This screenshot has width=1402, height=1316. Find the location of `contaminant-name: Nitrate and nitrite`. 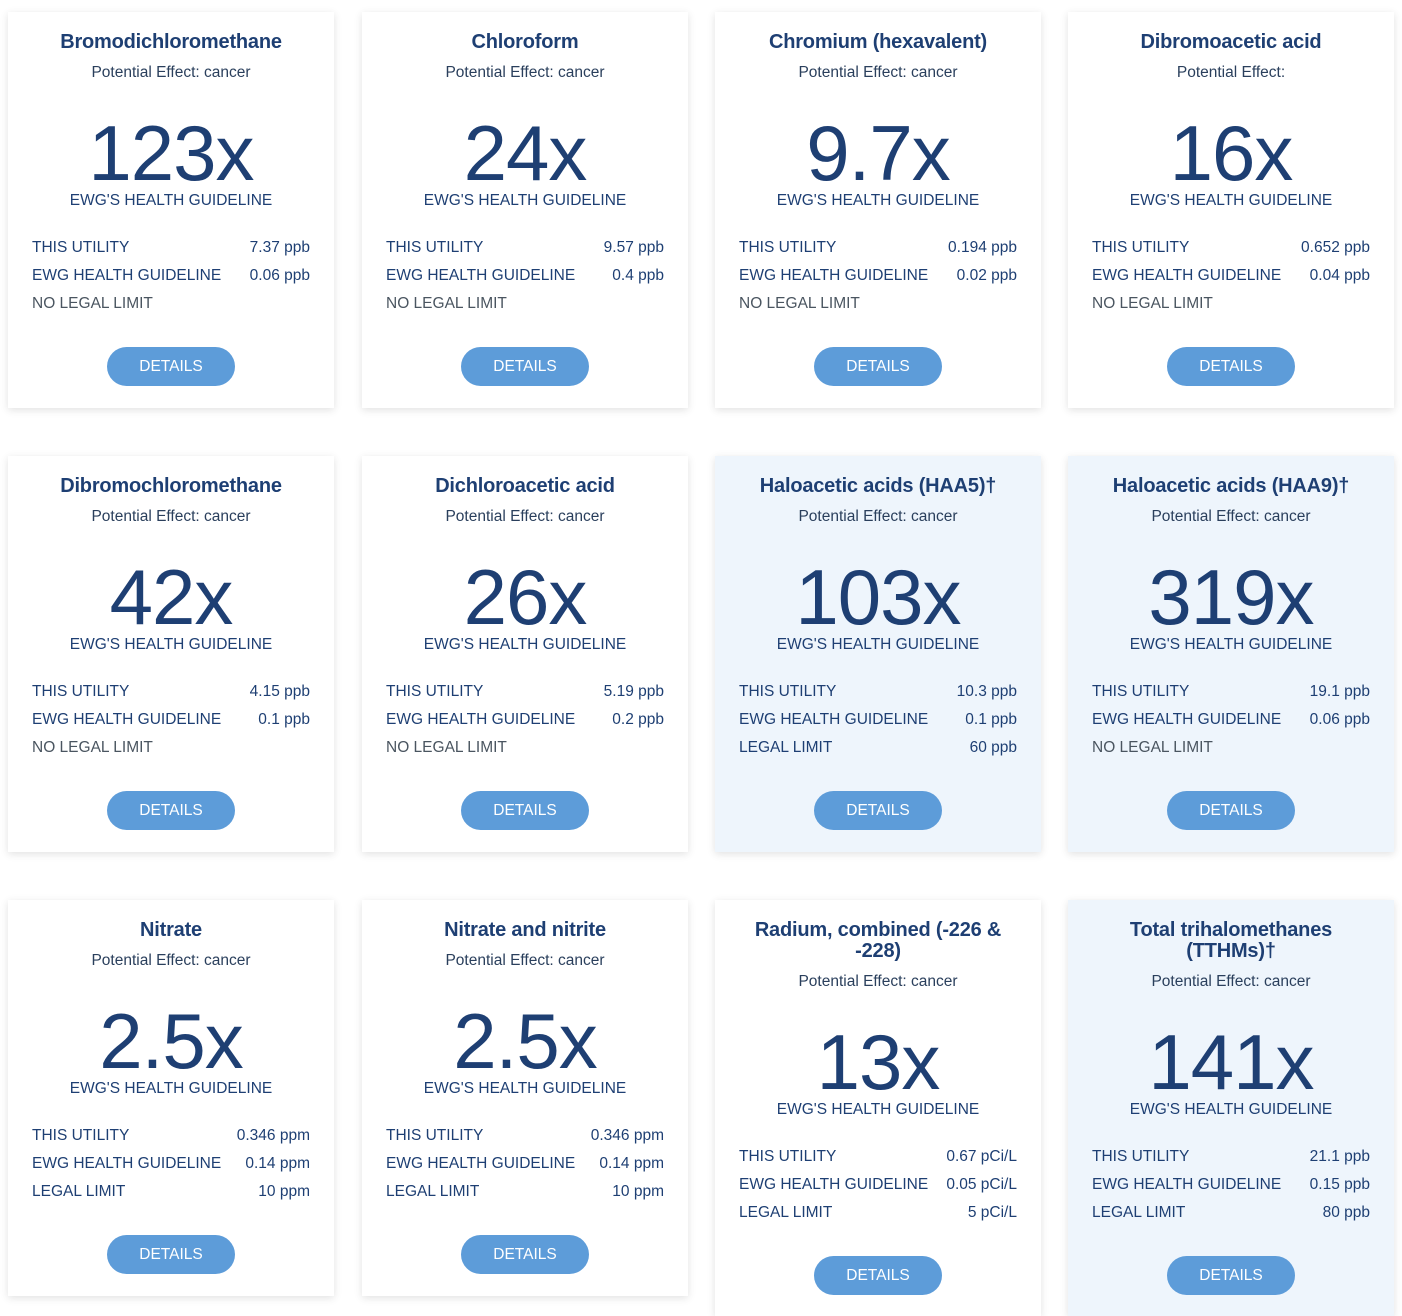

contaminant-name: Nitrate and nitrite is located at coordinates (525, 930).